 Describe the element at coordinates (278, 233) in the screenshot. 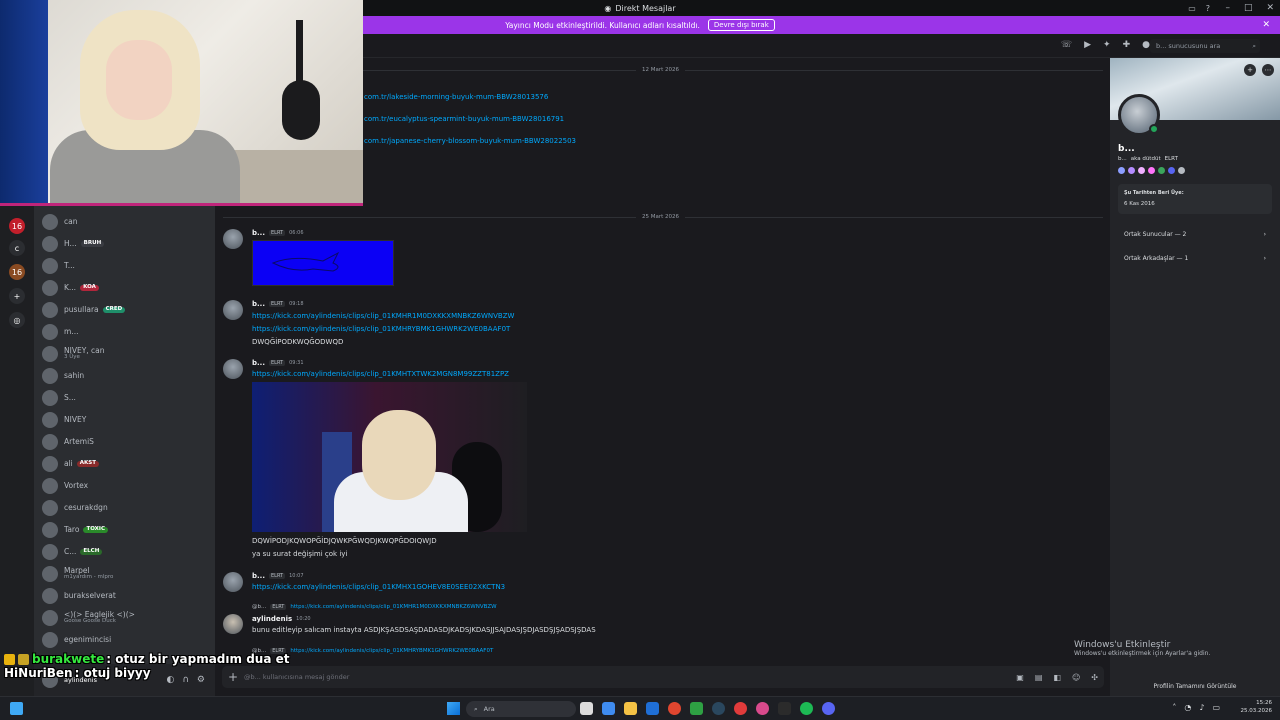

I see `message-header: b... ELRT 06:06` at that location.